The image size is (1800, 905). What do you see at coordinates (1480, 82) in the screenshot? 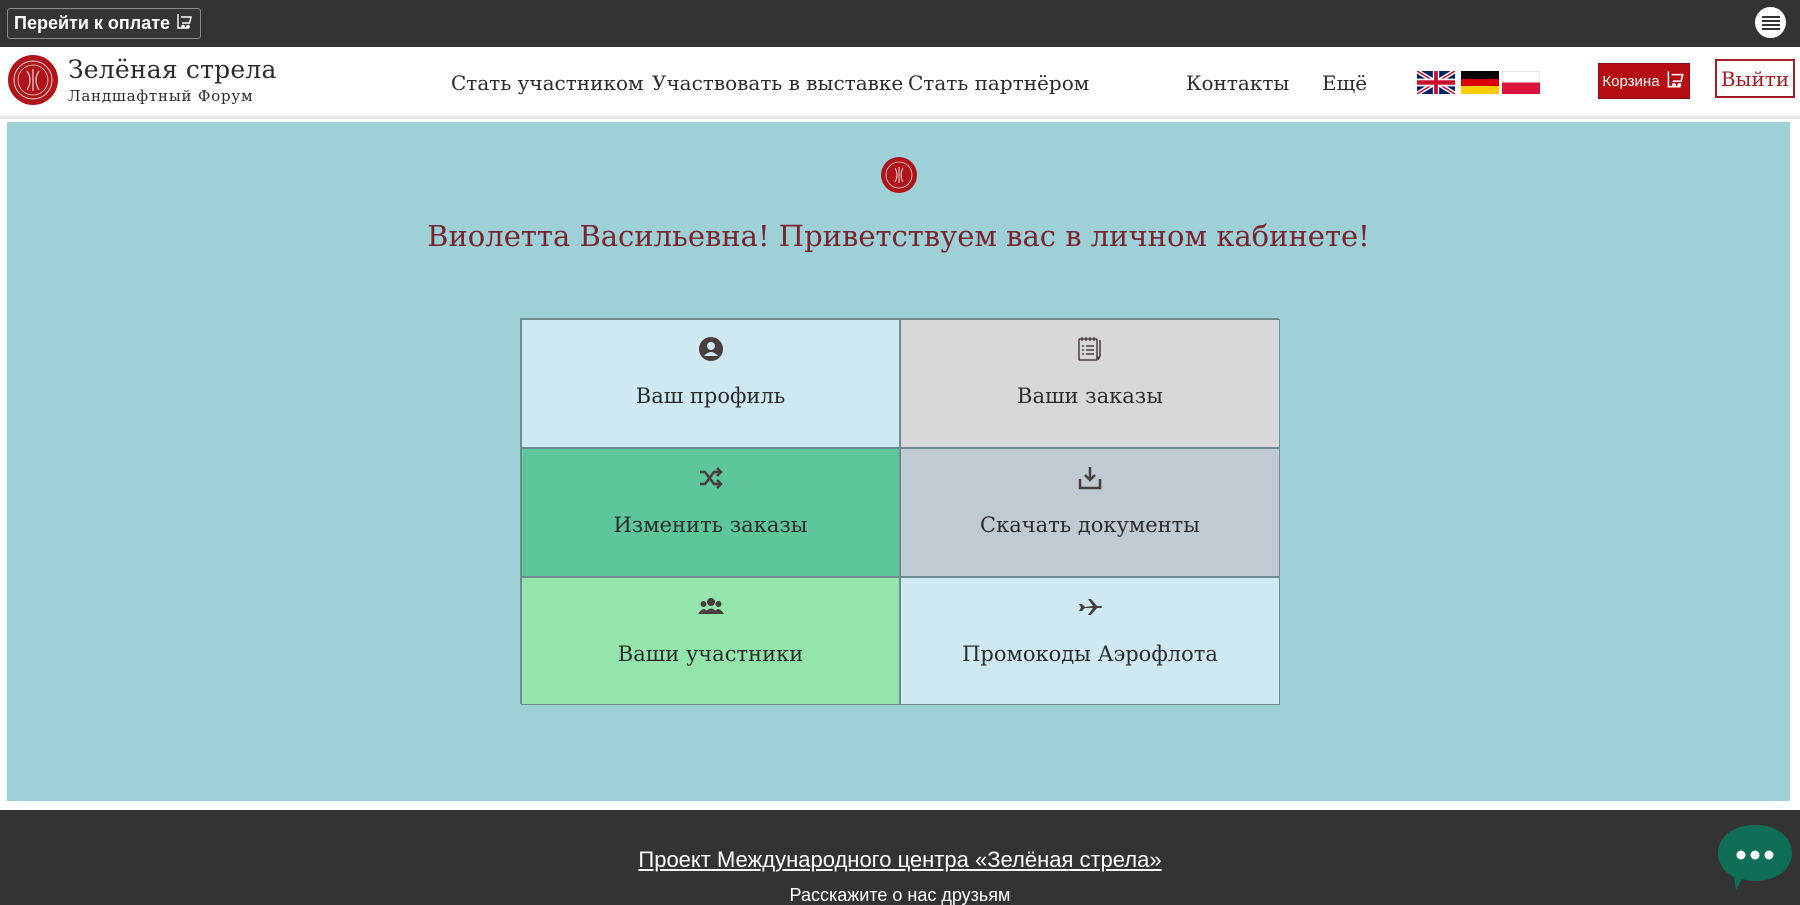
I see `flag-germany-icon` at bounding box center [1480, 82].